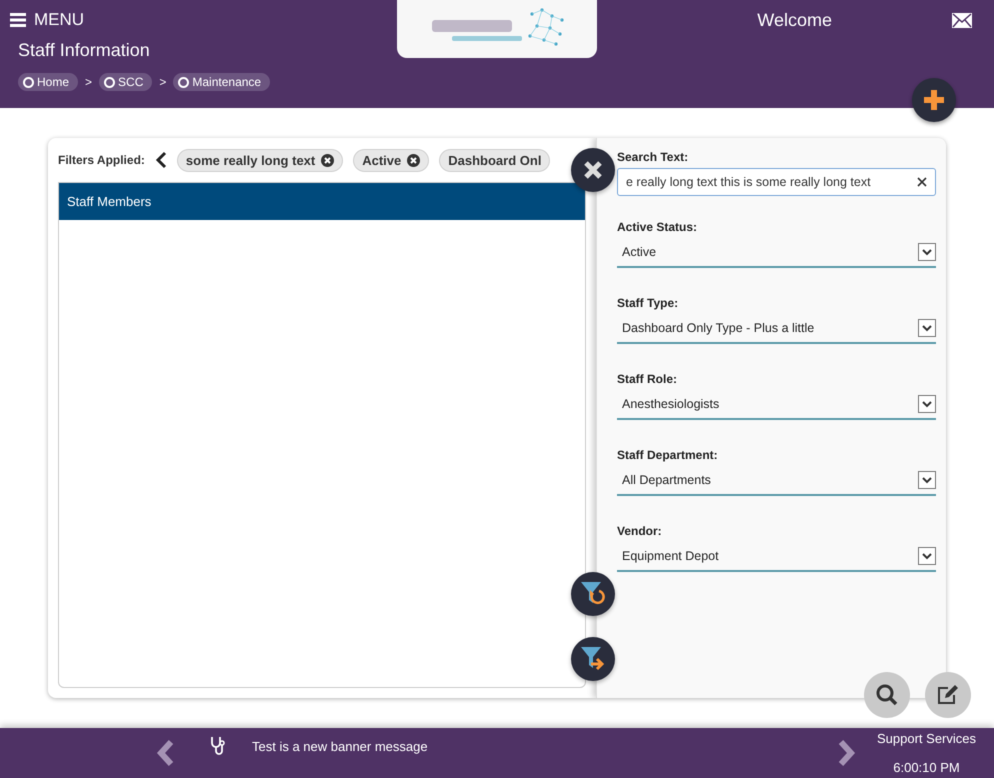  Describe the element at coordinates (593, 659) in the screenshot. I see `funnel-arrow-icon` at that location.